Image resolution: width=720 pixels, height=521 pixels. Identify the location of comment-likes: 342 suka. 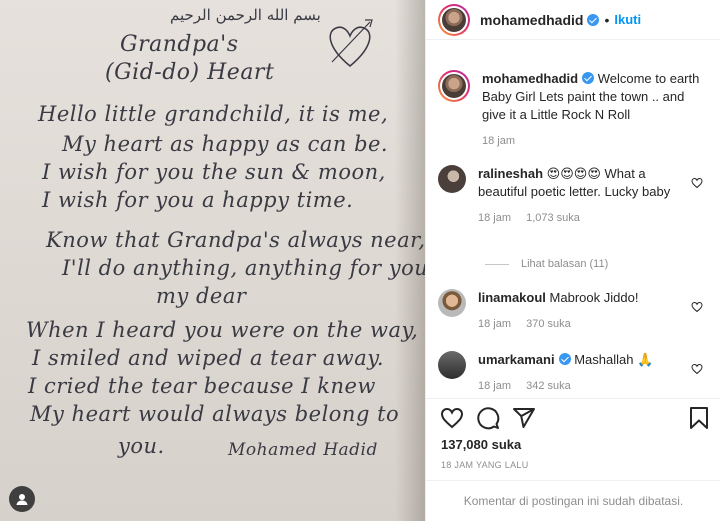
(548, 386).